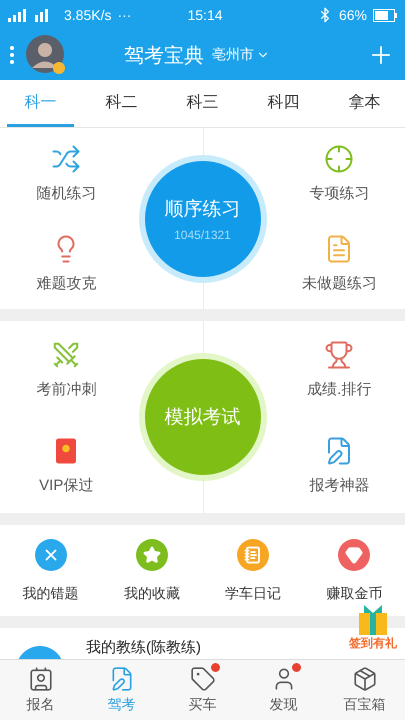 This screenshot has height=720, width=405. I want to click on star-icon, so click(151, 555).